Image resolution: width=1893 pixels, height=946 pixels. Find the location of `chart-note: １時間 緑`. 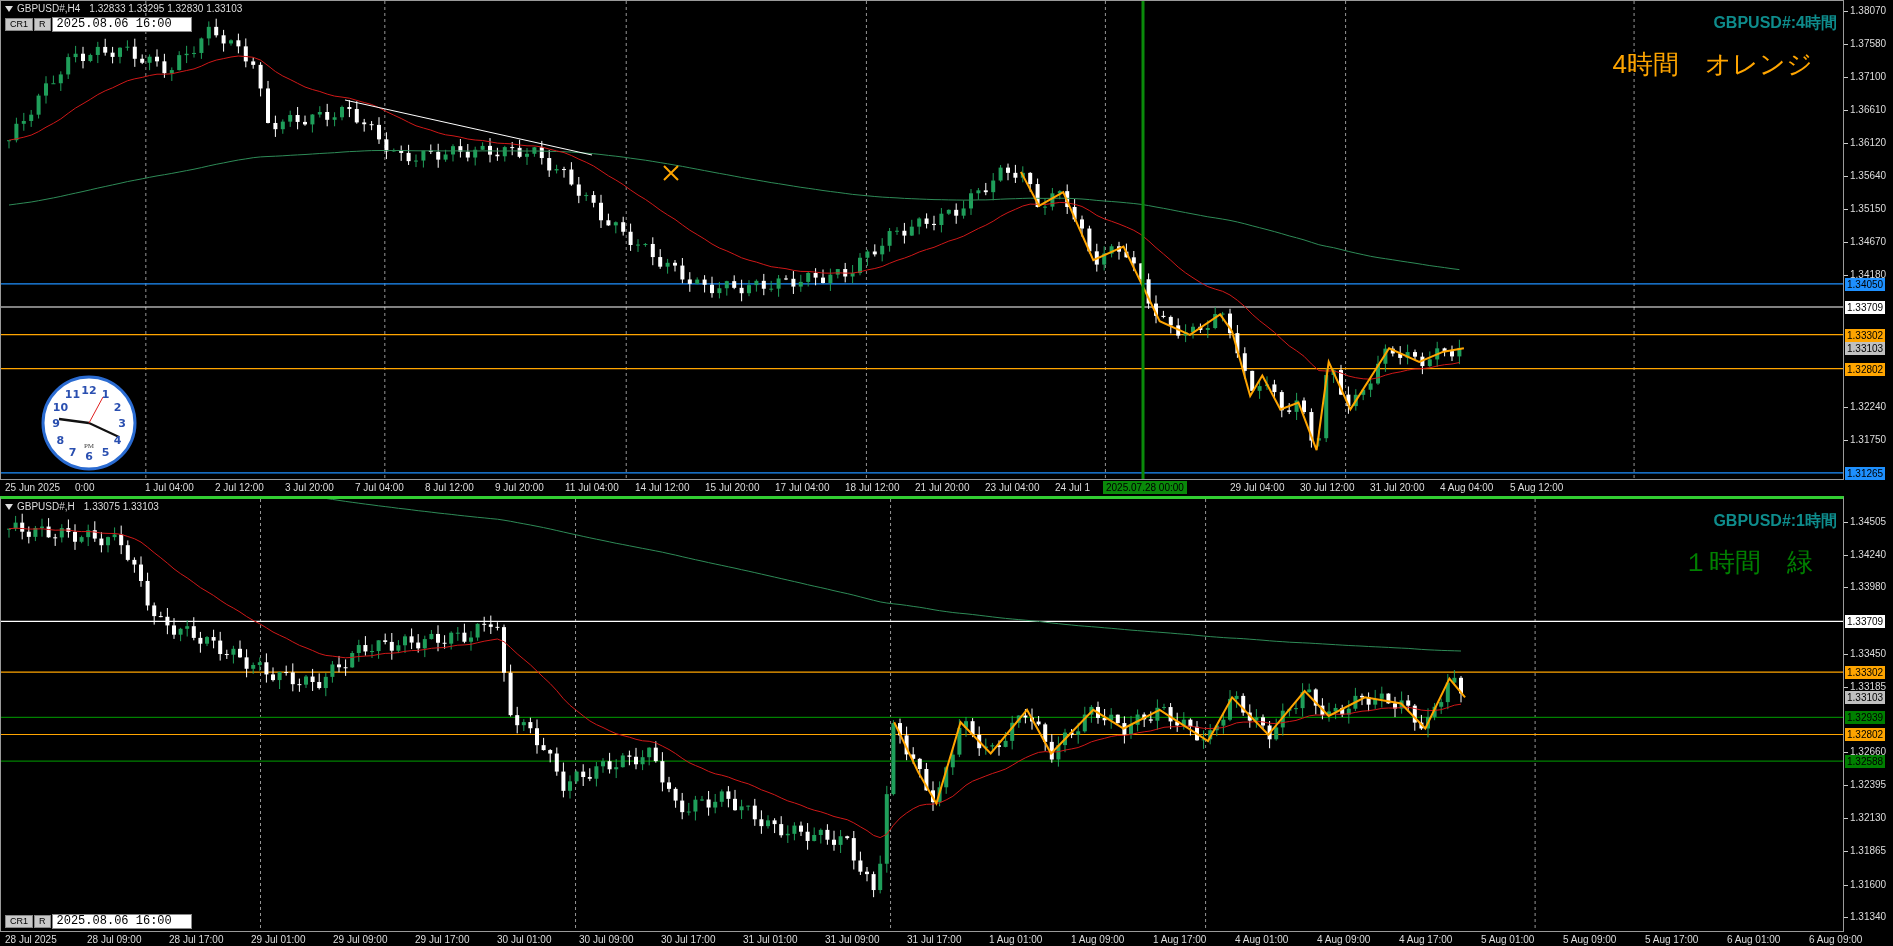

chart-note: １時間 緑 is located at coordinates (1748, 562).